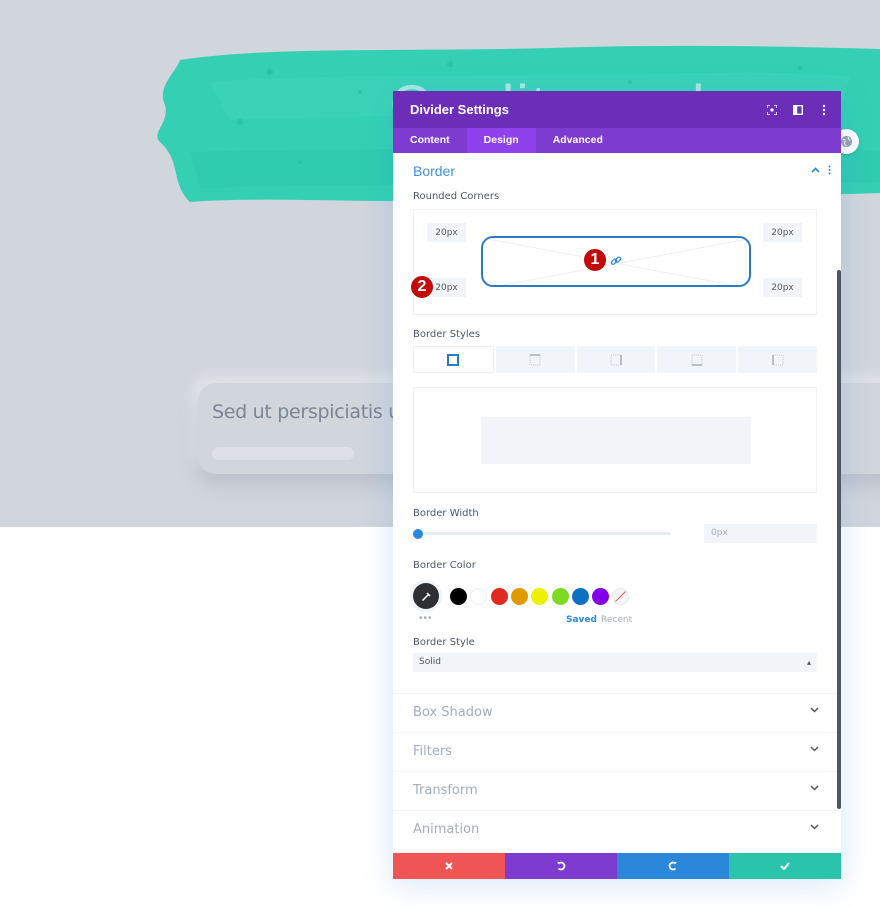 This screenshot has height=907, width=880. I want to click on section-filters: Filters, so click(617, 751).